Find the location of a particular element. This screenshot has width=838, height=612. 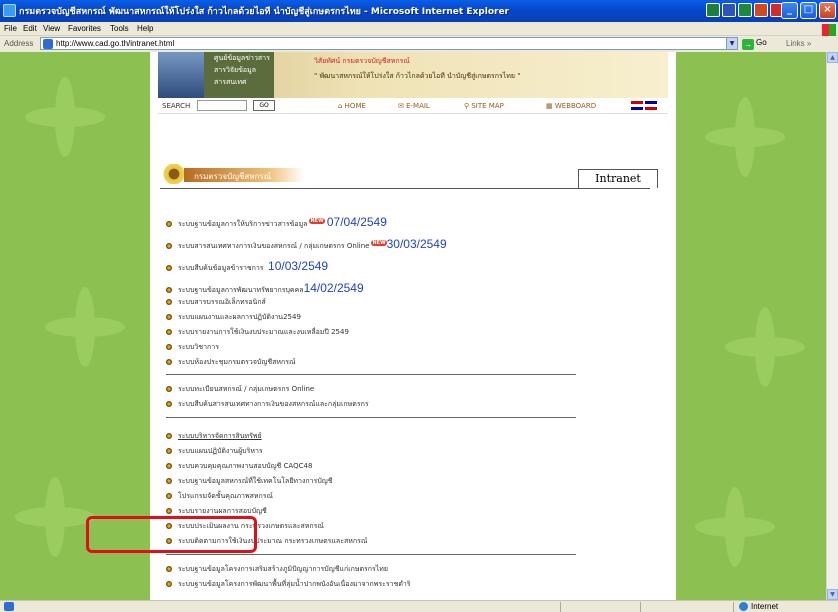

status-bar: Internet is located at coordinates (419, 606).